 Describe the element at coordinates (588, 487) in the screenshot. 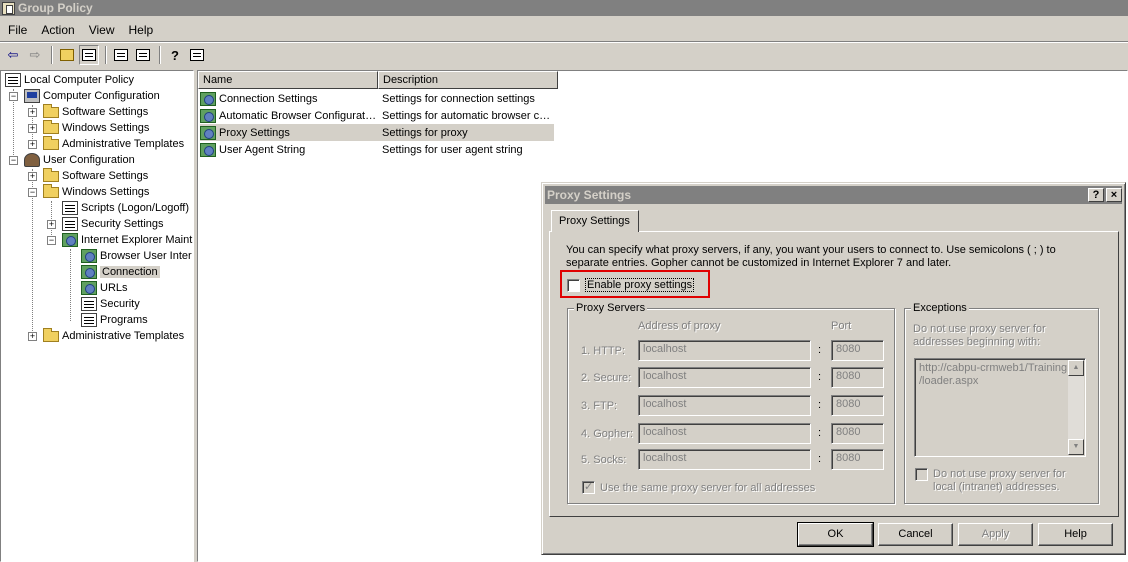

I see `same-proxy-checkbox` at that location.